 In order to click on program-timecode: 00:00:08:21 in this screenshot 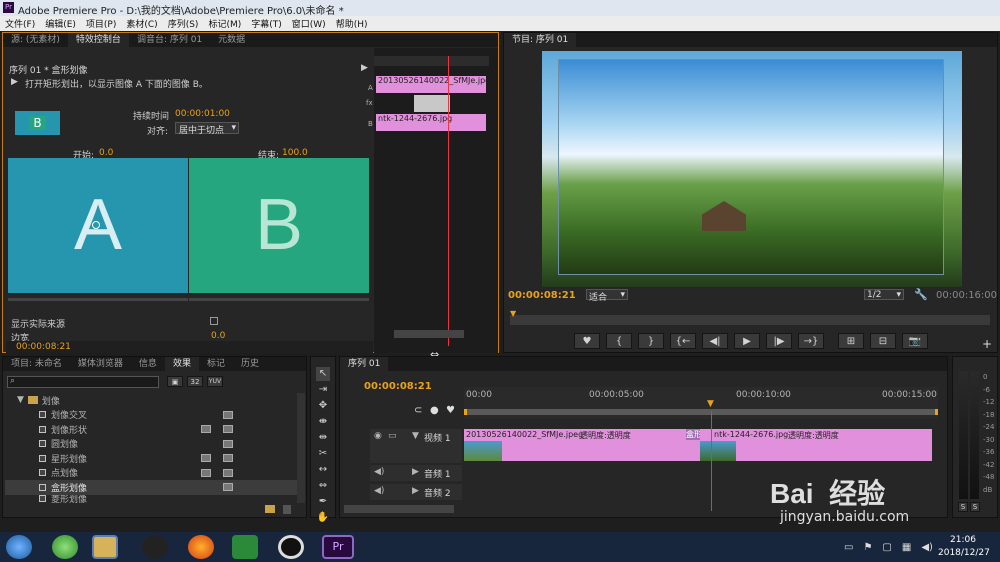, I will do `click(542, 295)`.